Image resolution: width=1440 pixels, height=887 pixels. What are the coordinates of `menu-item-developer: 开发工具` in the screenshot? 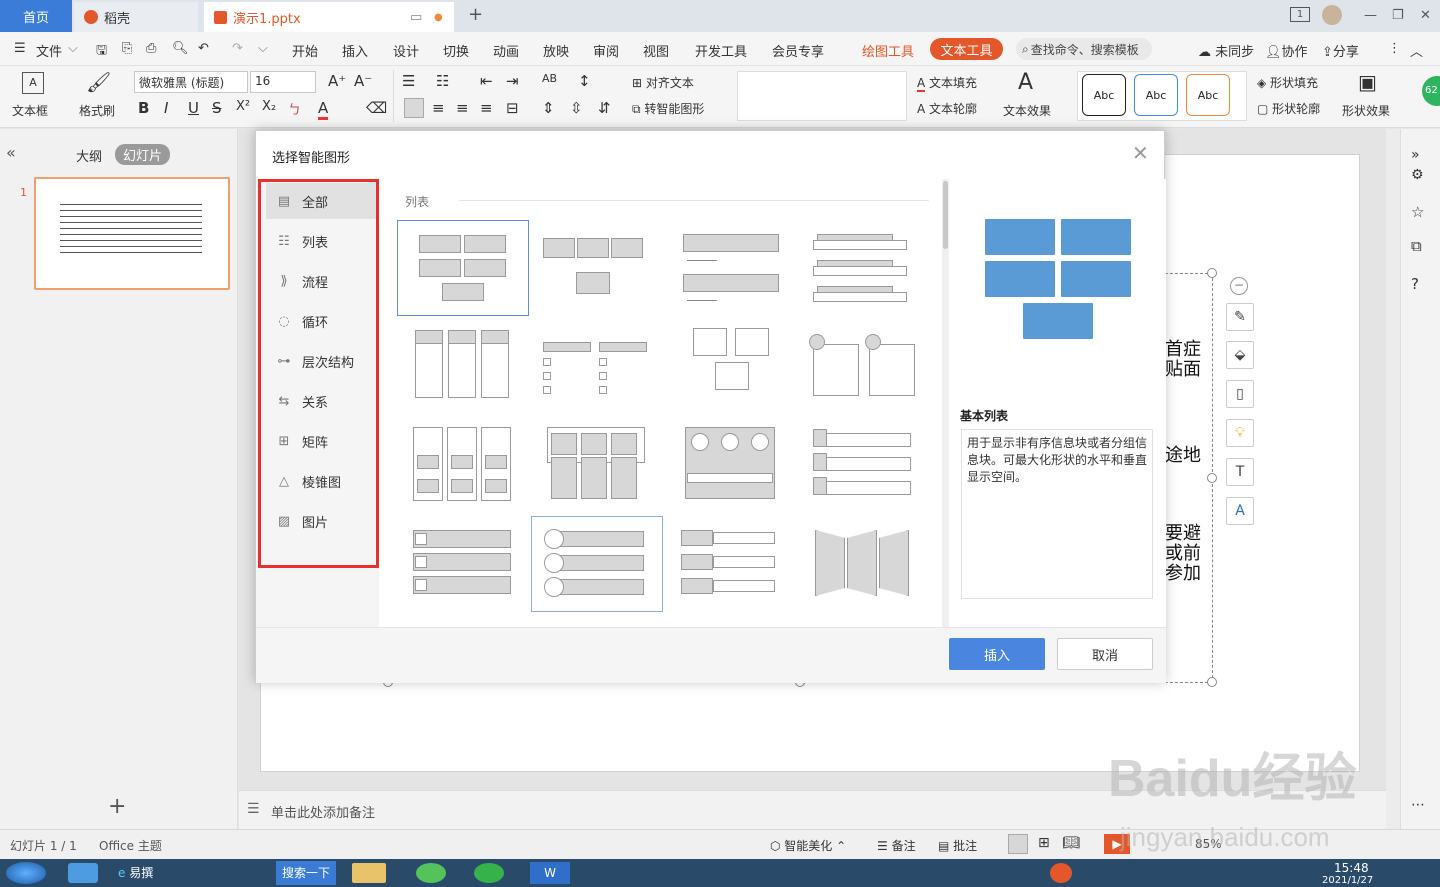 It's located at (721, 50).